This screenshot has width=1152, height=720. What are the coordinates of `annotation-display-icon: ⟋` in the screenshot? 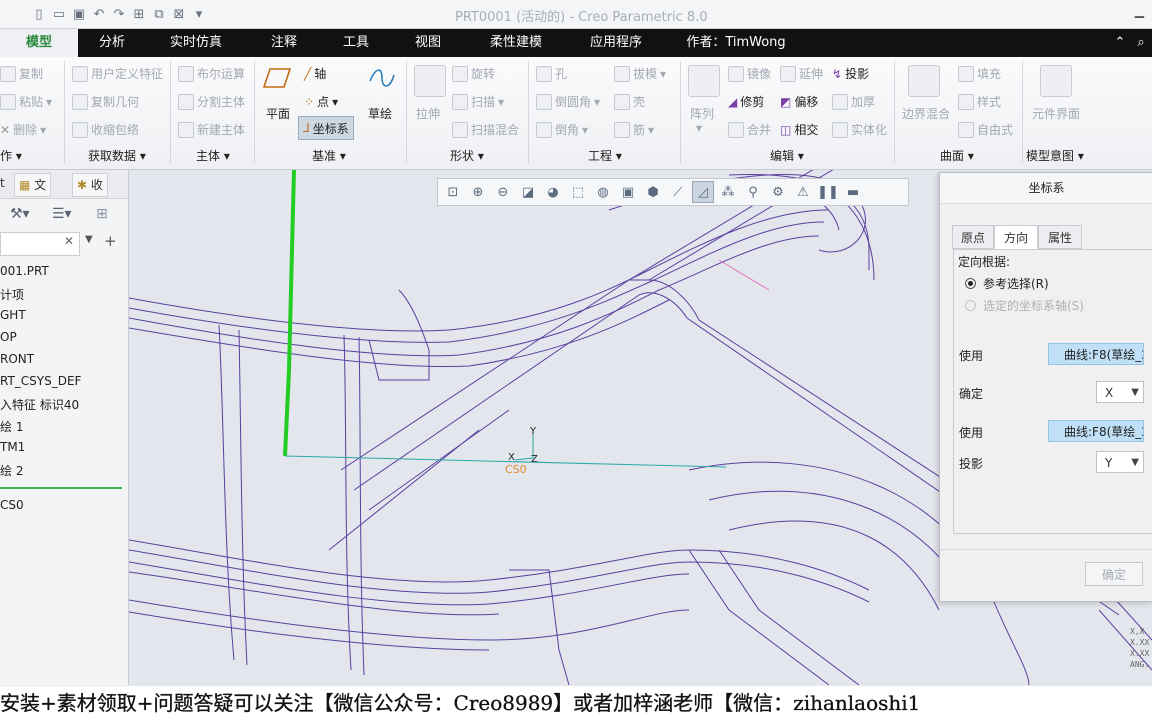 It's located at (678, 192).